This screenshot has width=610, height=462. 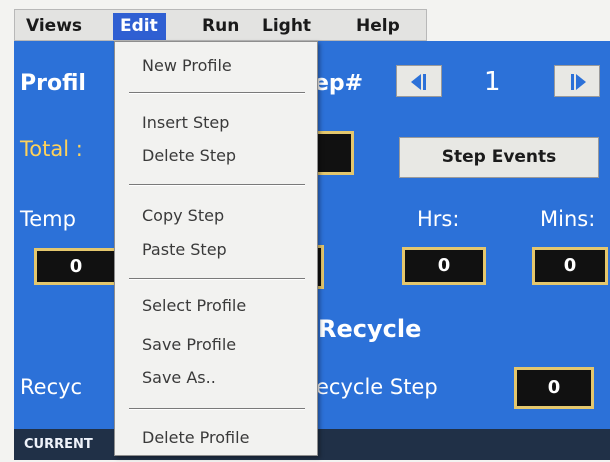 I want to click on menu-item-save-as: Save As.., so click(x=179, y=377).